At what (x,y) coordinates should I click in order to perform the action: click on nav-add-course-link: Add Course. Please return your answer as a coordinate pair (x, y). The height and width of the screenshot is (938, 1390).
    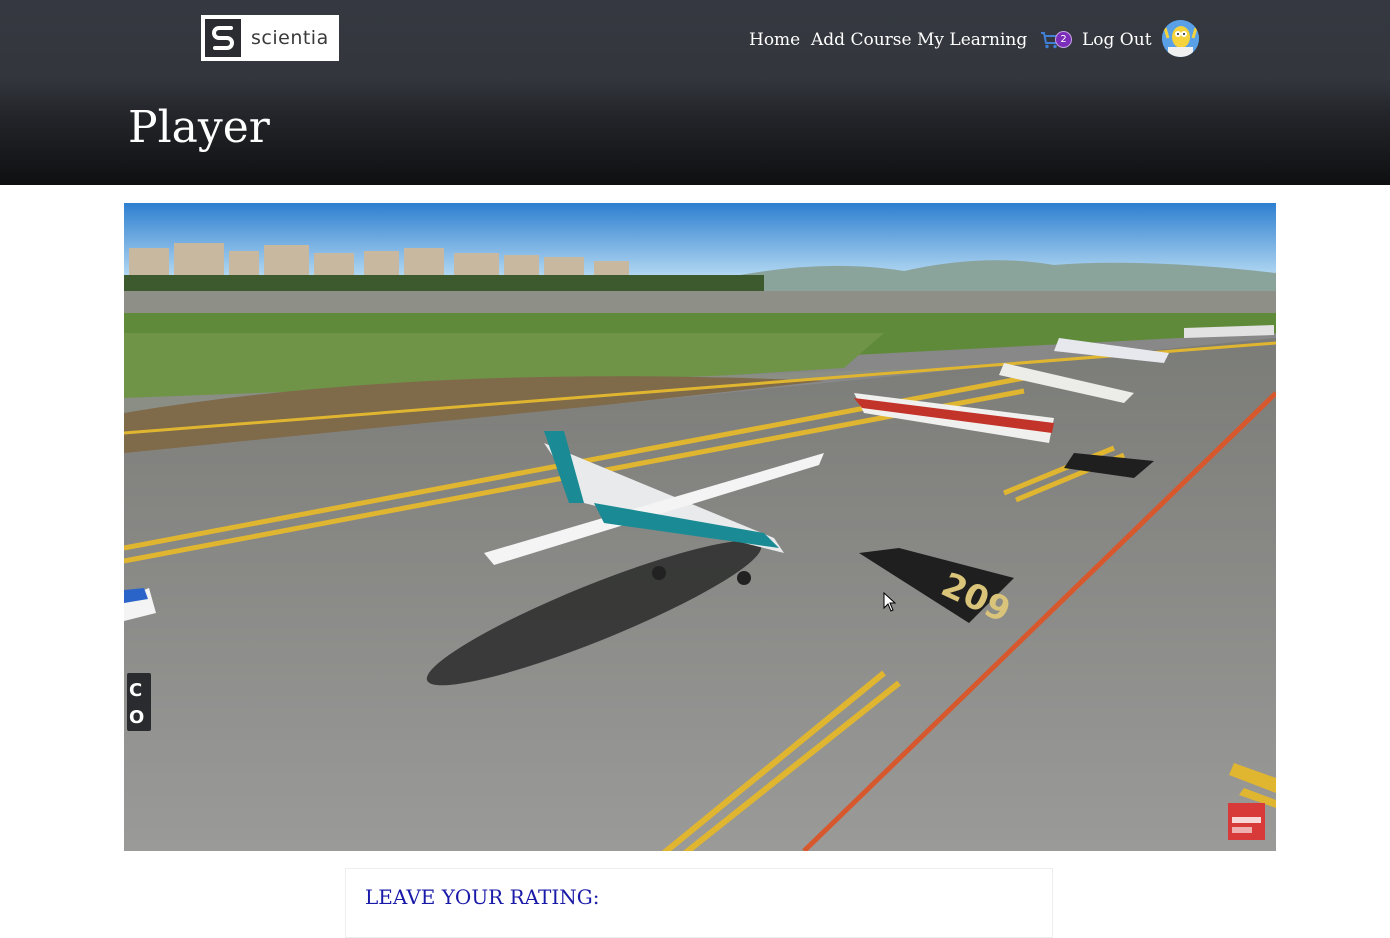
    Looking at the image, I should click on (861, 43).